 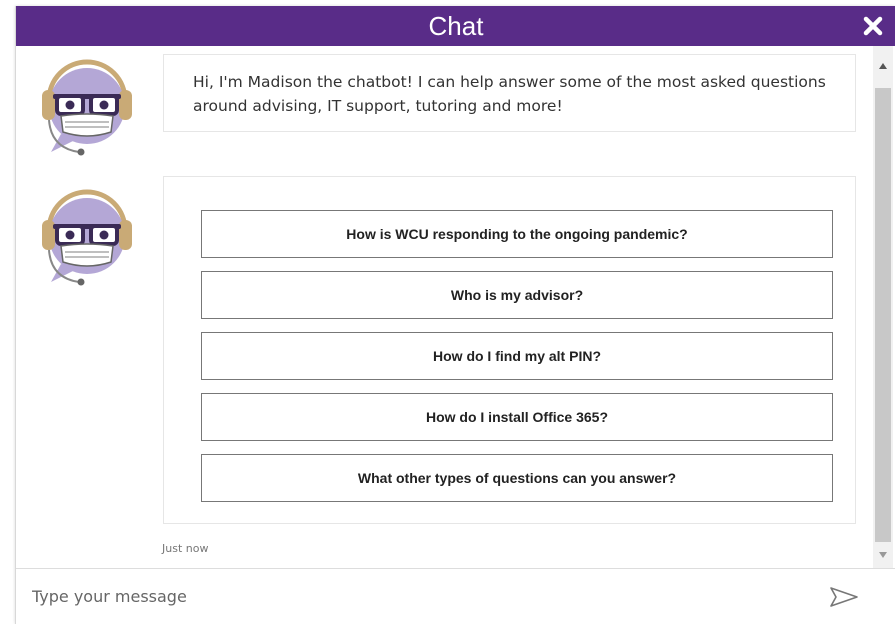 I want to click on chat-title: Chat, so click(x=456, y=26).